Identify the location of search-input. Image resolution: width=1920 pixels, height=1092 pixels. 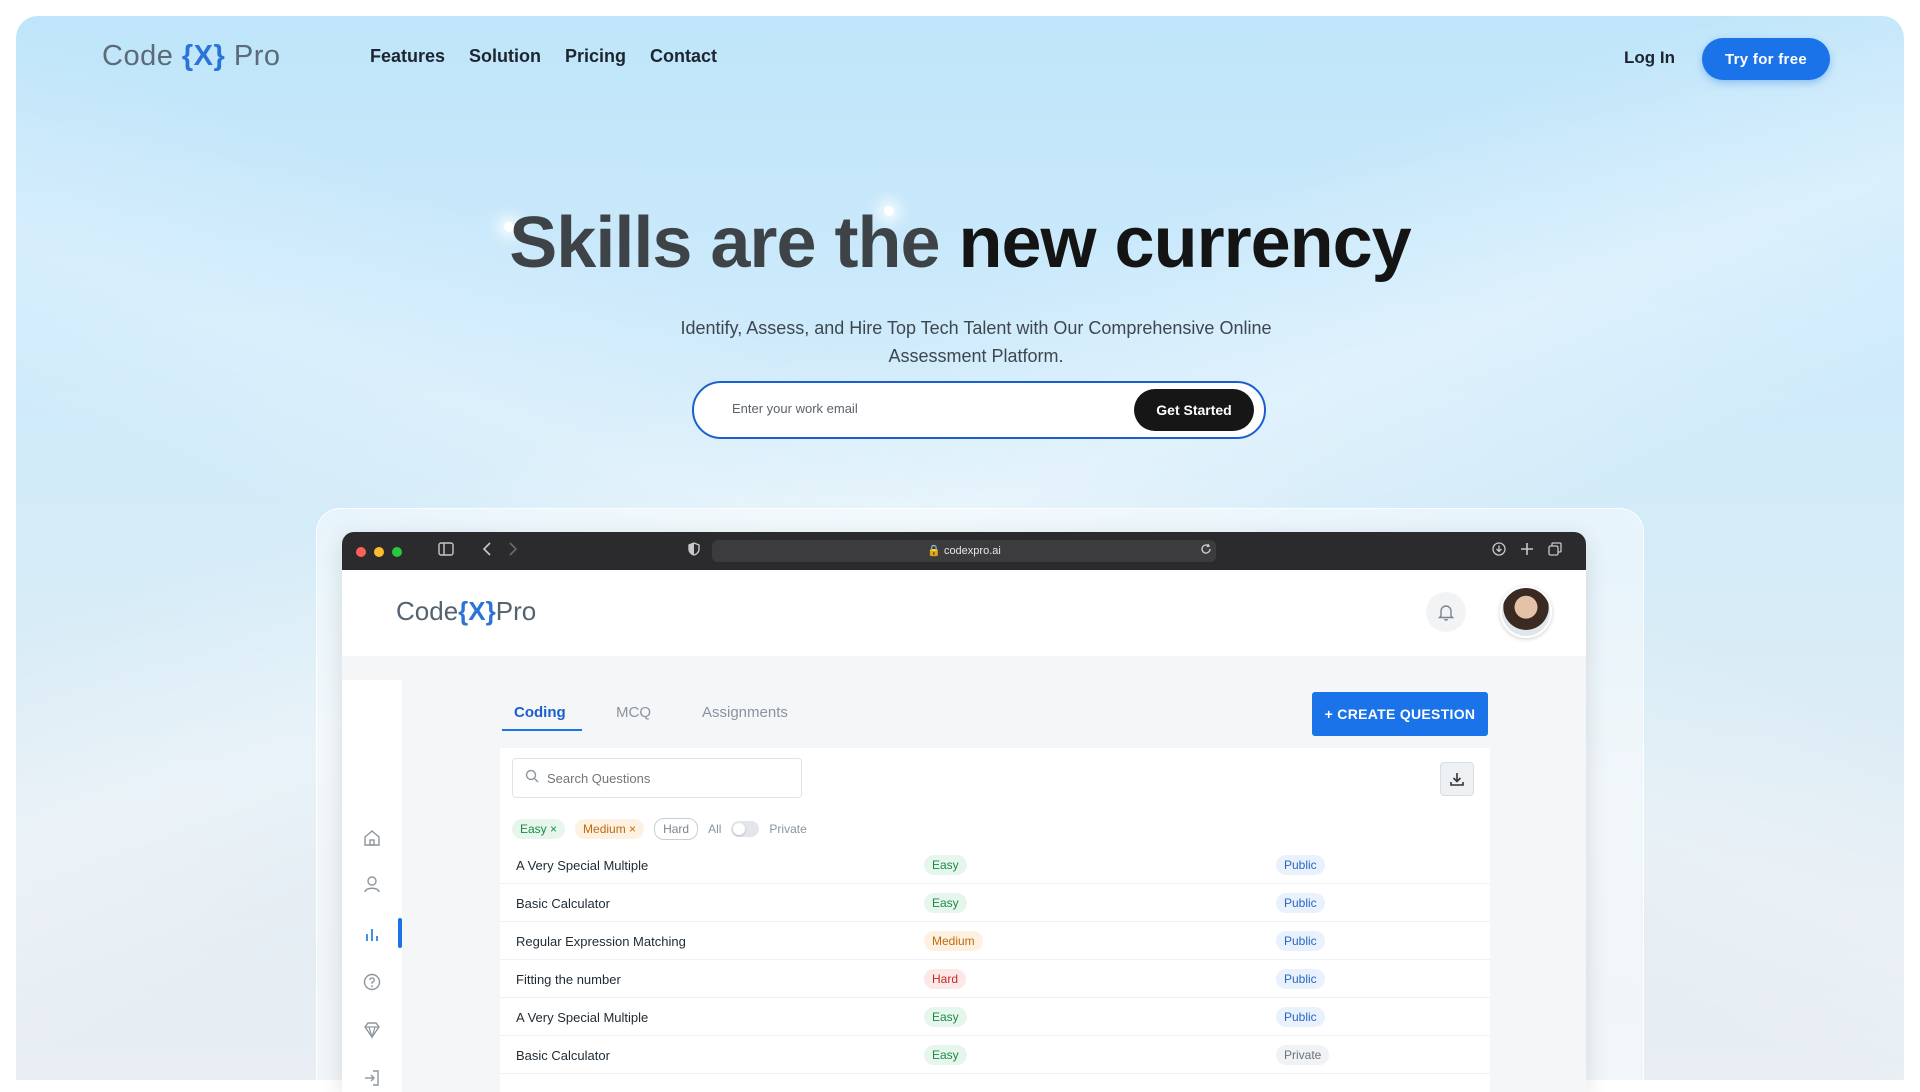
(657, 778).